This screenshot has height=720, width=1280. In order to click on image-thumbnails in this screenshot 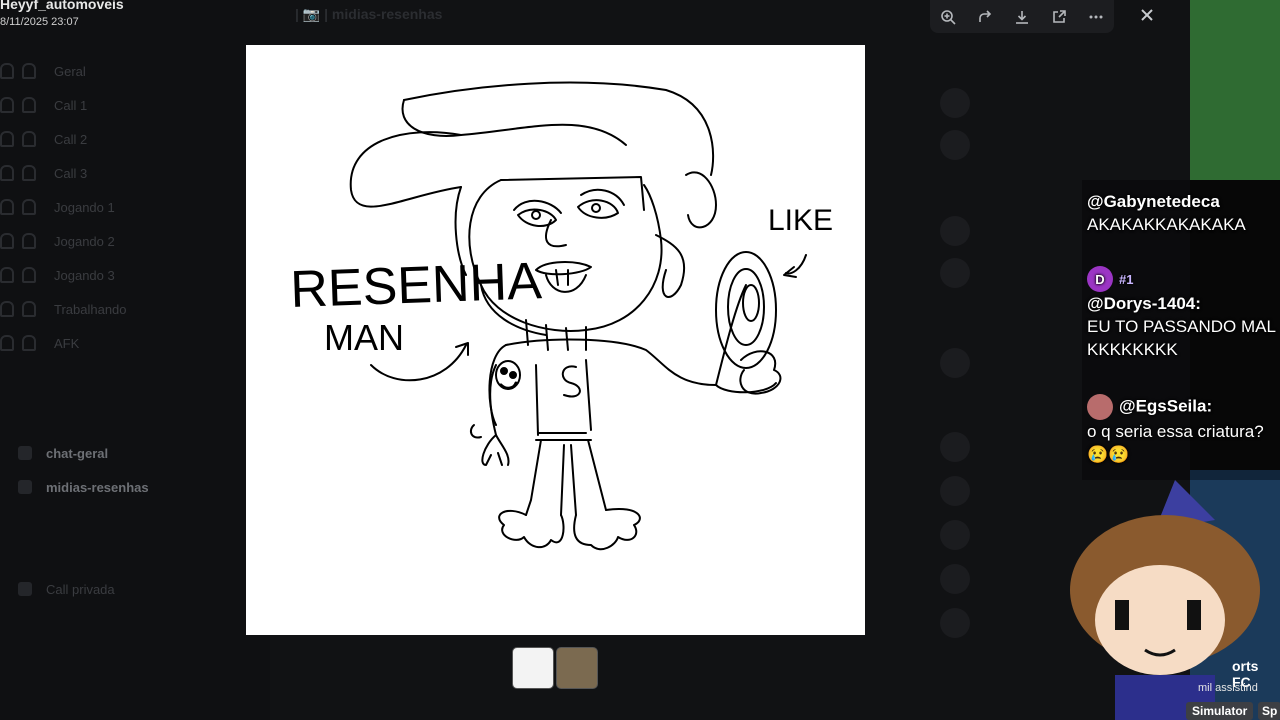, I will do `click(555, 668)`.